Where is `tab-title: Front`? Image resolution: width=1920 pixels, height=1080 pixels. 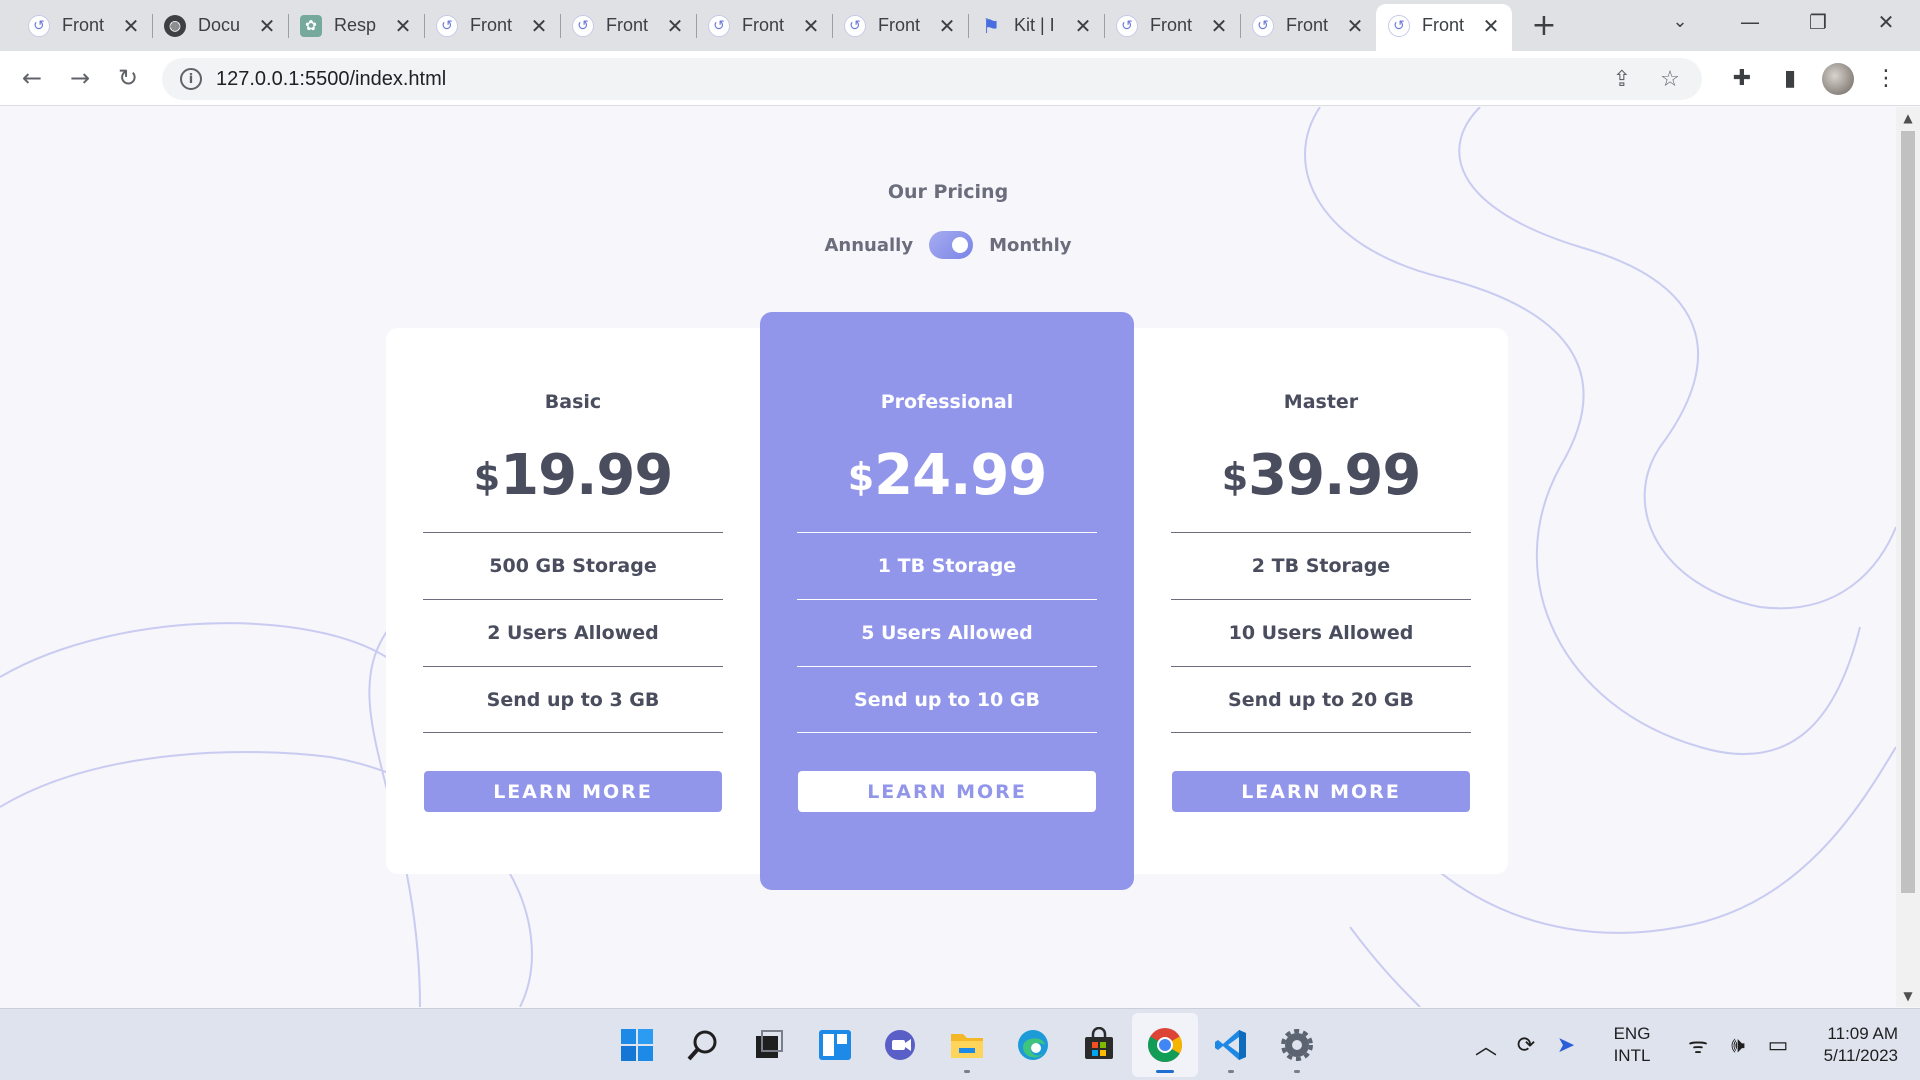 tab-title: Front is located at coordinates (1171, 25).